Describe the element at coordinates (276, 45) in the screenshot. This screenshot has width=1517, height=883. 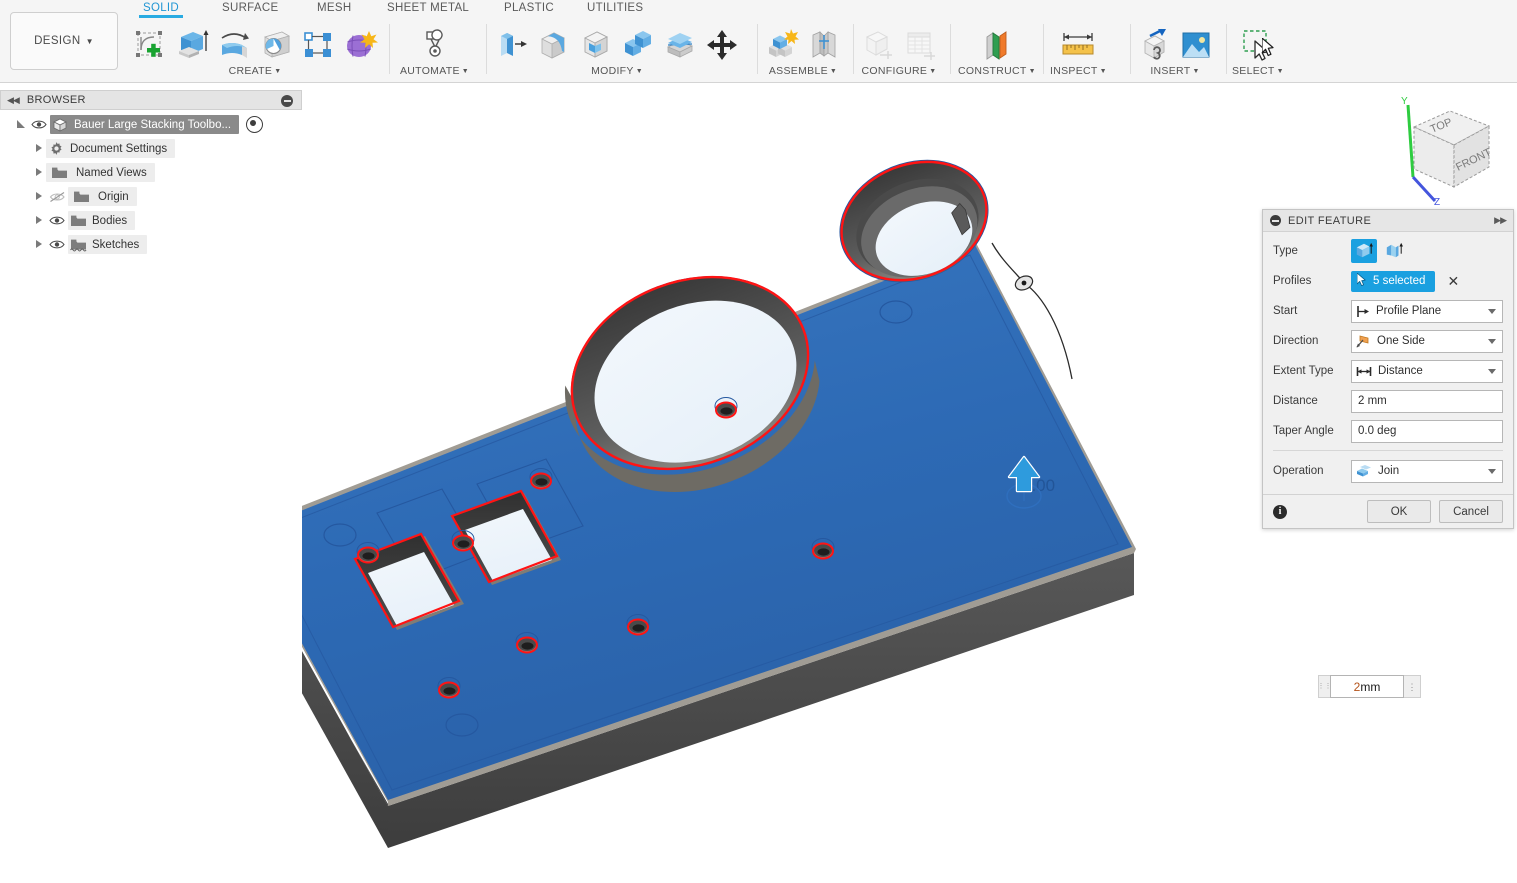
I see `sweep-icon` at that location.